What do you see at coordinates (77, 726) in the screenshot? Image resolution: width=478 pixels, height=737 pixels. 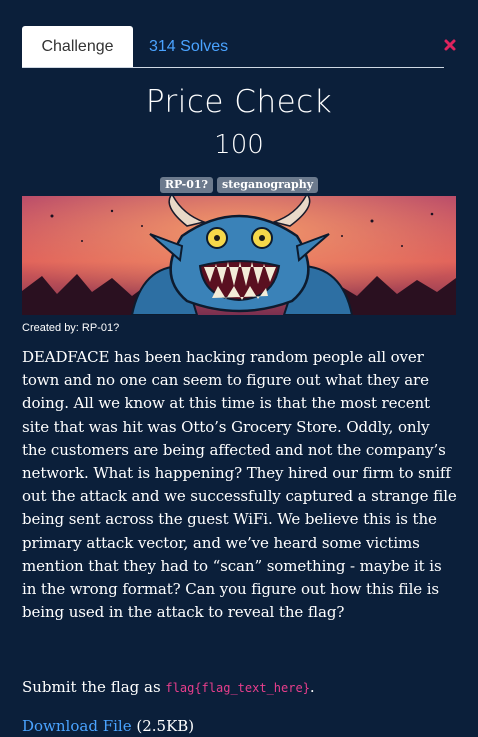 I see `download-file-link: Download File` at bounding box center [77, 726].